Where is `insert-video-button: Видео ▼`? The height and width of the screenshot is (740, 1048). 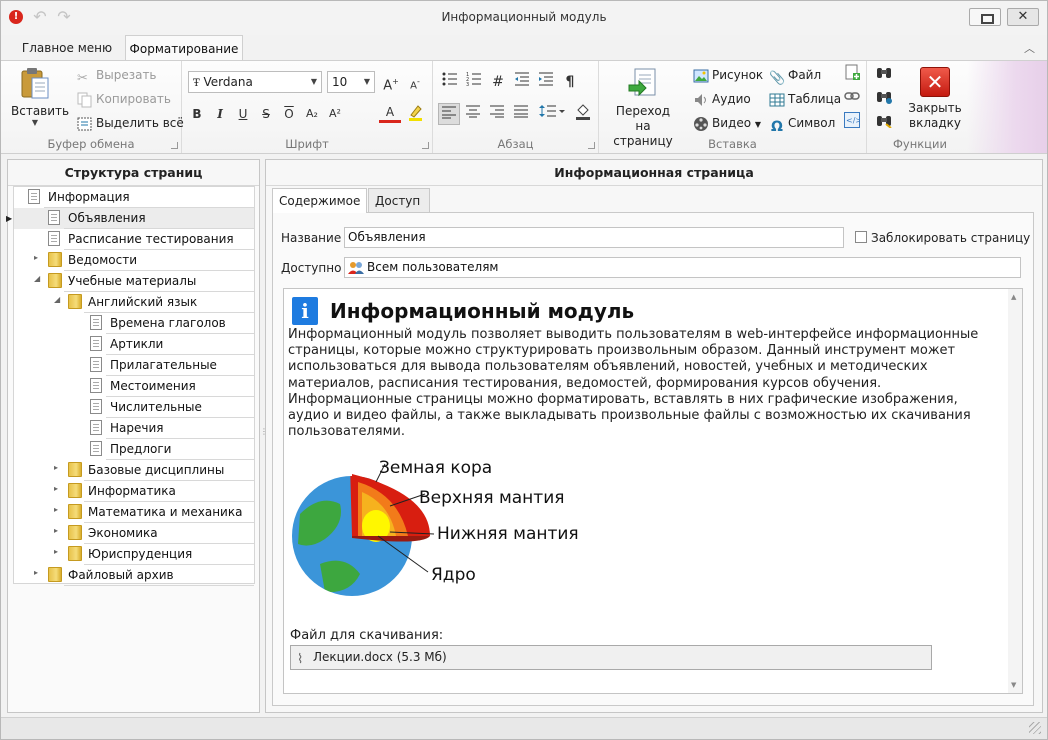
insert-video-button: Видео ▼ is located at coordinates (727, 123).